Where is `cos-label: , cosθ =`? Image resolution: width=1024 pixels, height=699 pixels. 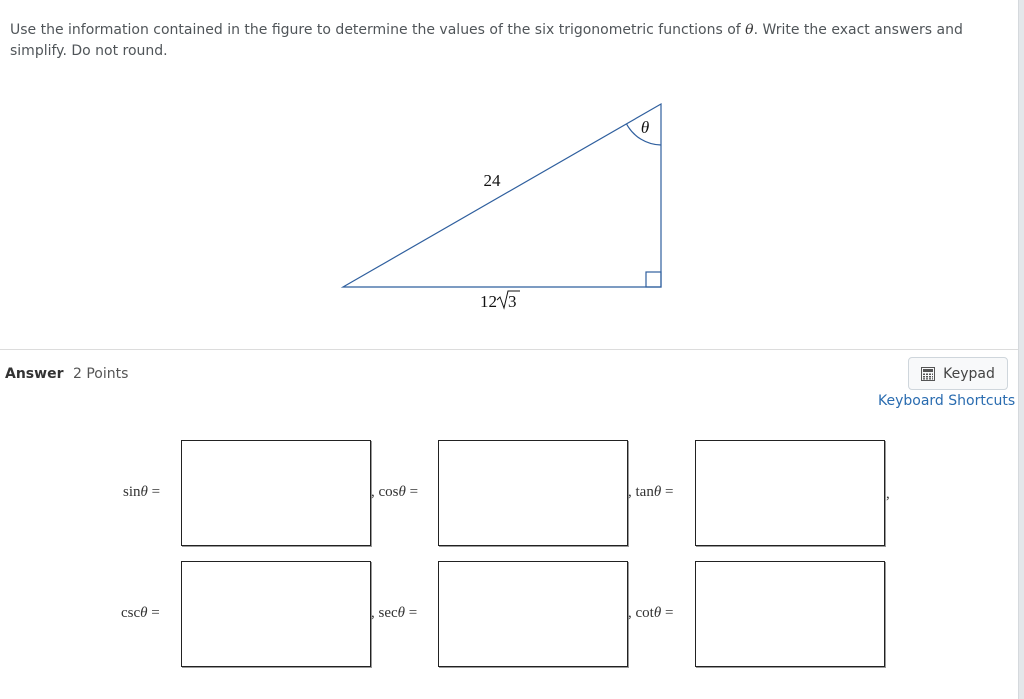 cos-label: , cosθ = is located at coordinates (395, 492).